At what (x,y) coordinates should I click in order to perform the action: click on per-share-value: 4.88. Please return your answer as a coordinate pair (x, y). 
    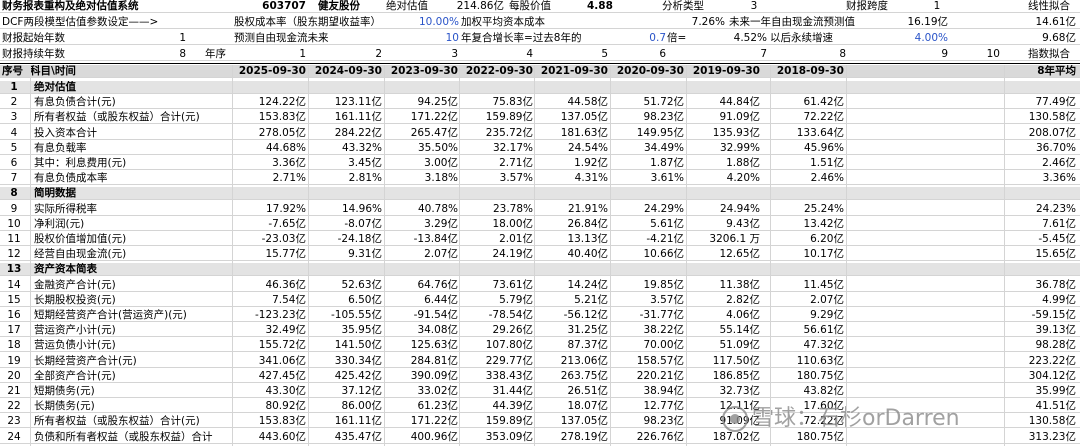
    Looking at the image, I should click on (600, 6).